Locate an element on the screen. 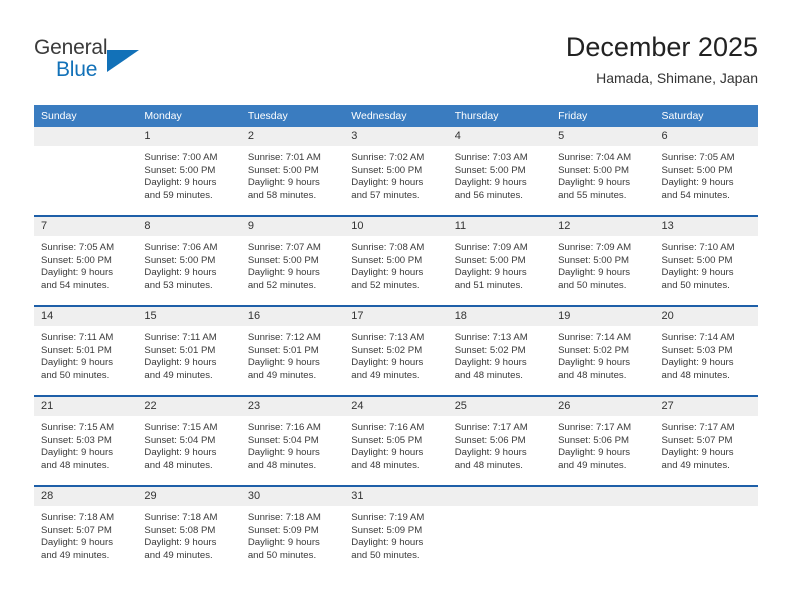  day-number: 30 is located at coordinates (292, 496).